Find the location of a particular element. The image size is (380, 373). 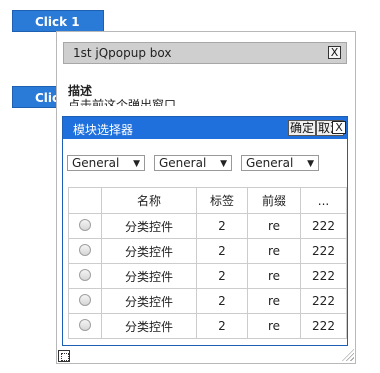

popup1-close-icon: X is located at coordinates (334, 52).